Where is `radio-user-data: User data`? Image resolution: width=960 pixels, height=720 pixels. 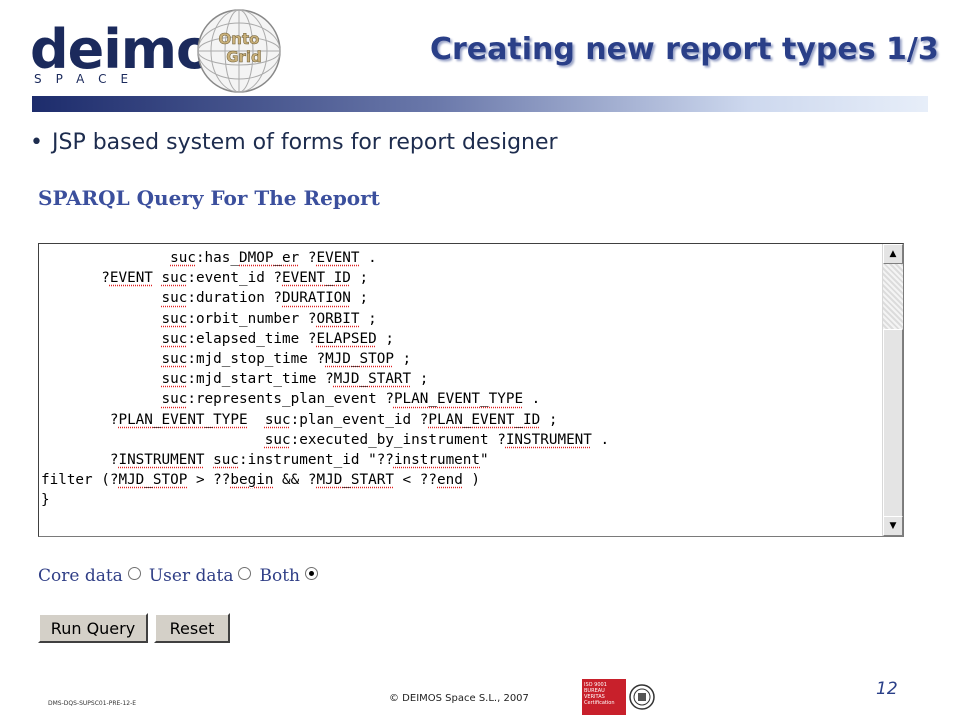
radio-user-data: User data is located at coordinates (200, 576).